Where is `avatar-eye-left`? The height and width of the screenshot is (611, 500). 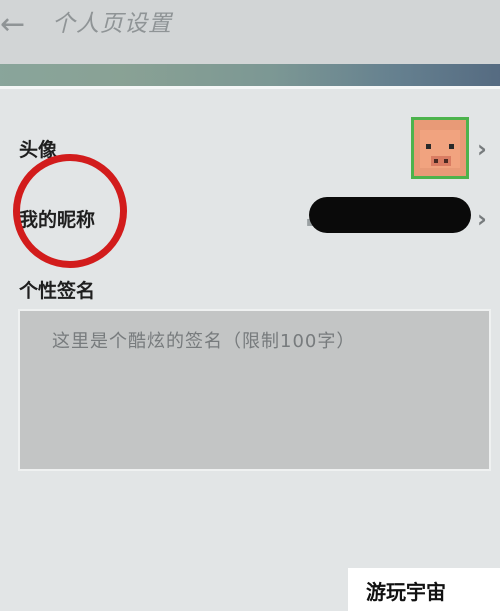
avatar-eye-left is located at coordinates (428, 146).